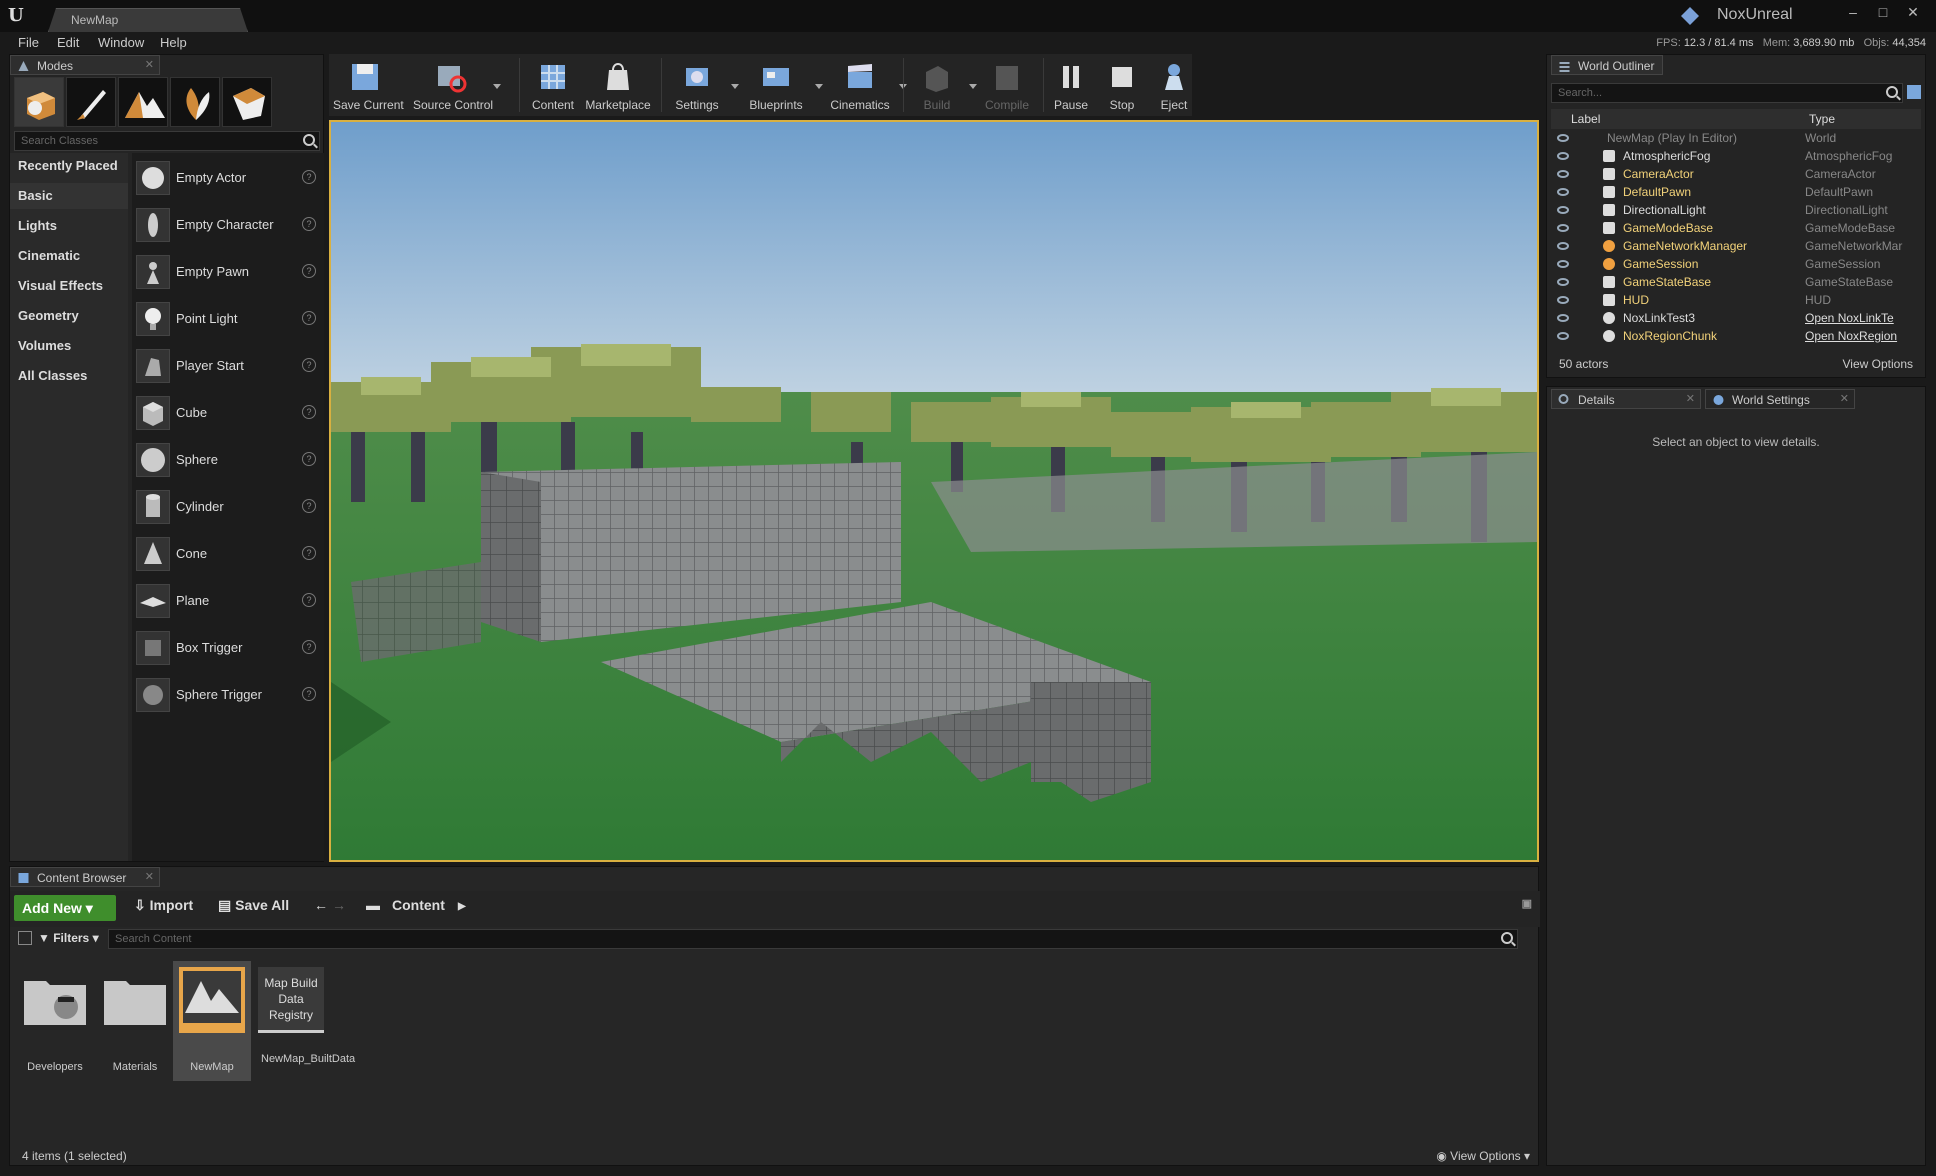 Image resolution: width=1936 pixels, height=1176 pixels. What do you see at coordinates (25, 938) in the screenshot?
I see `sources-toggle-icon` at bounding box center [25, 938].